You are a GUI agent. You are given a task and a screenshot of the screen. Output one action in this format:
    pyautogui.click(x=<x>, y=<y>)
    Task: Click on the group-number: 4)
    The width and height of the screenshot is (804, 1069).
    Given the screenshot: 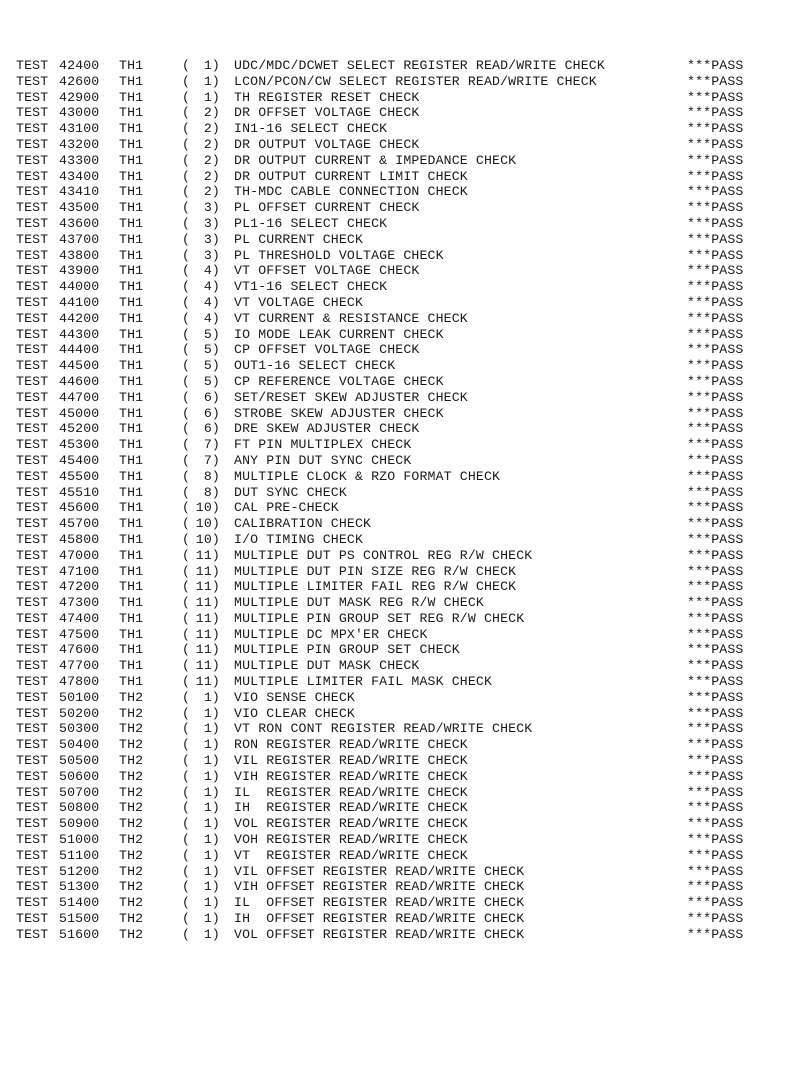 What is the action you would take?
    pyautogui.click(x=211, y=271)
    